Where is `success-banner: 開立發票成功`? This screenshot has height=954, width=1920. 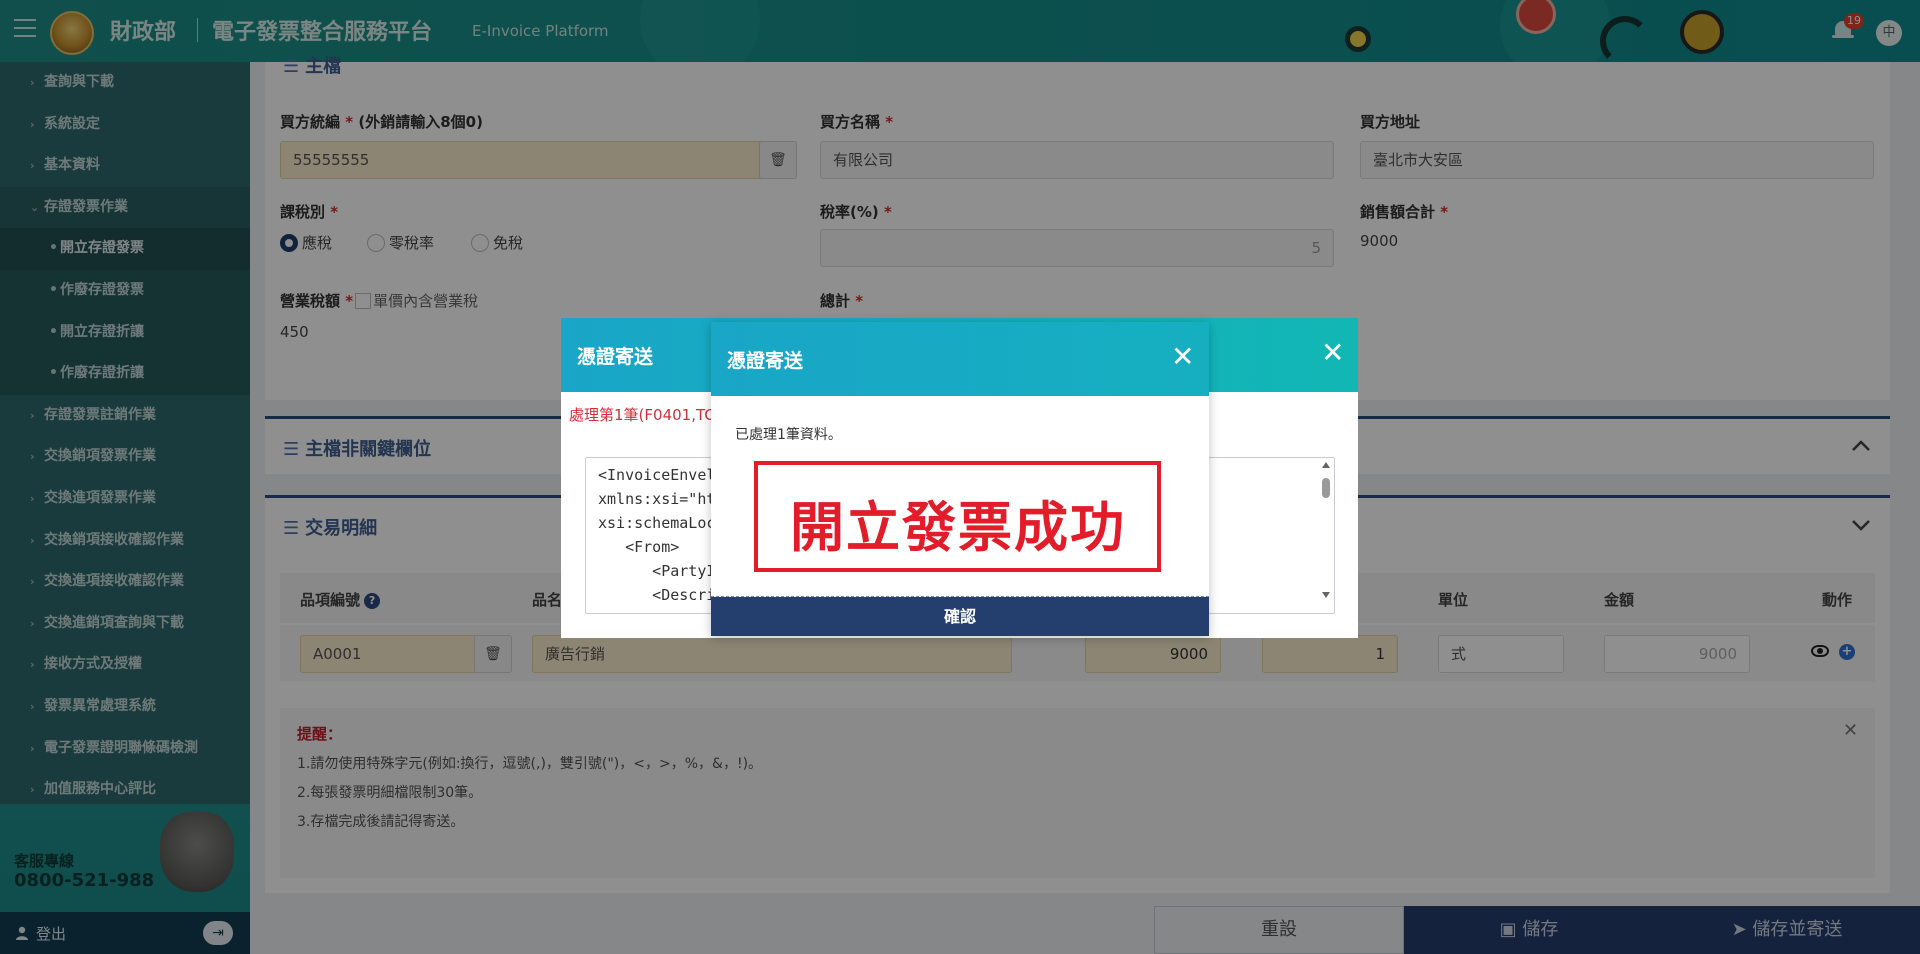
success-banner: 開立發票成功 is located at coordinates (957, 516).